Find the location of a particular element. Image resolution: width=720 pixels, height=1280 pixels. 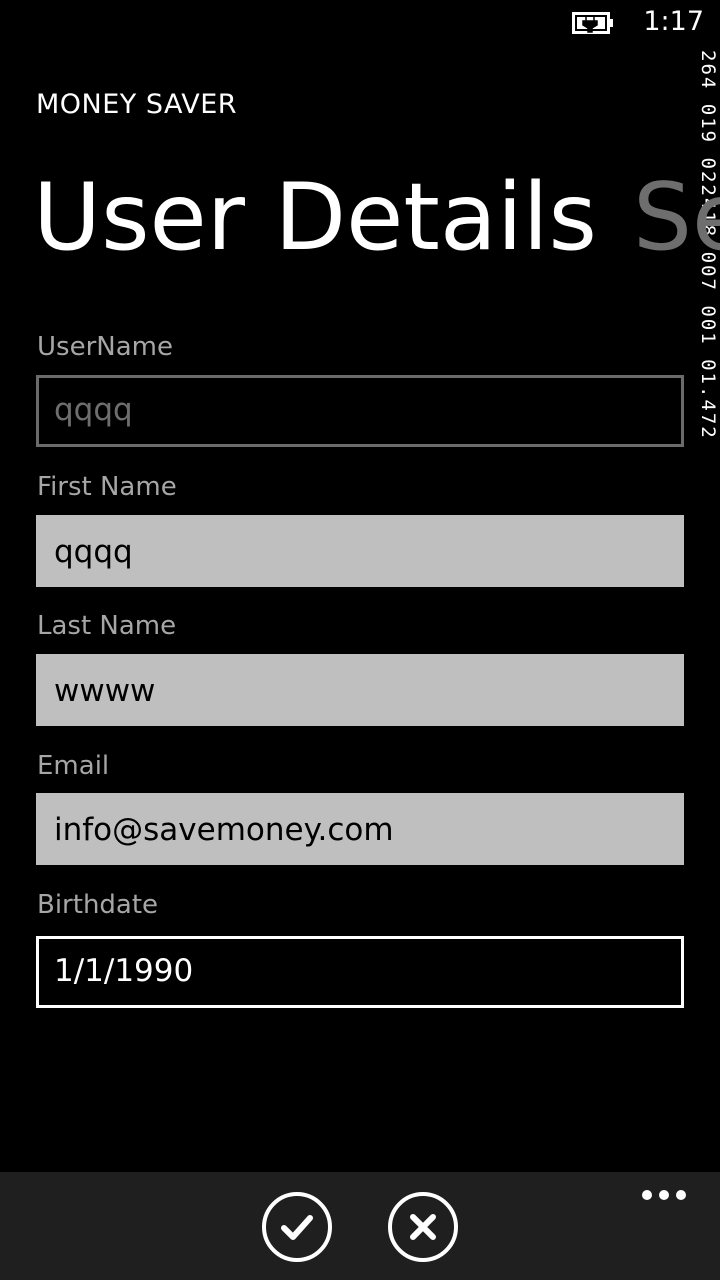

username-label: UserName is located at coordinates (105, 347).